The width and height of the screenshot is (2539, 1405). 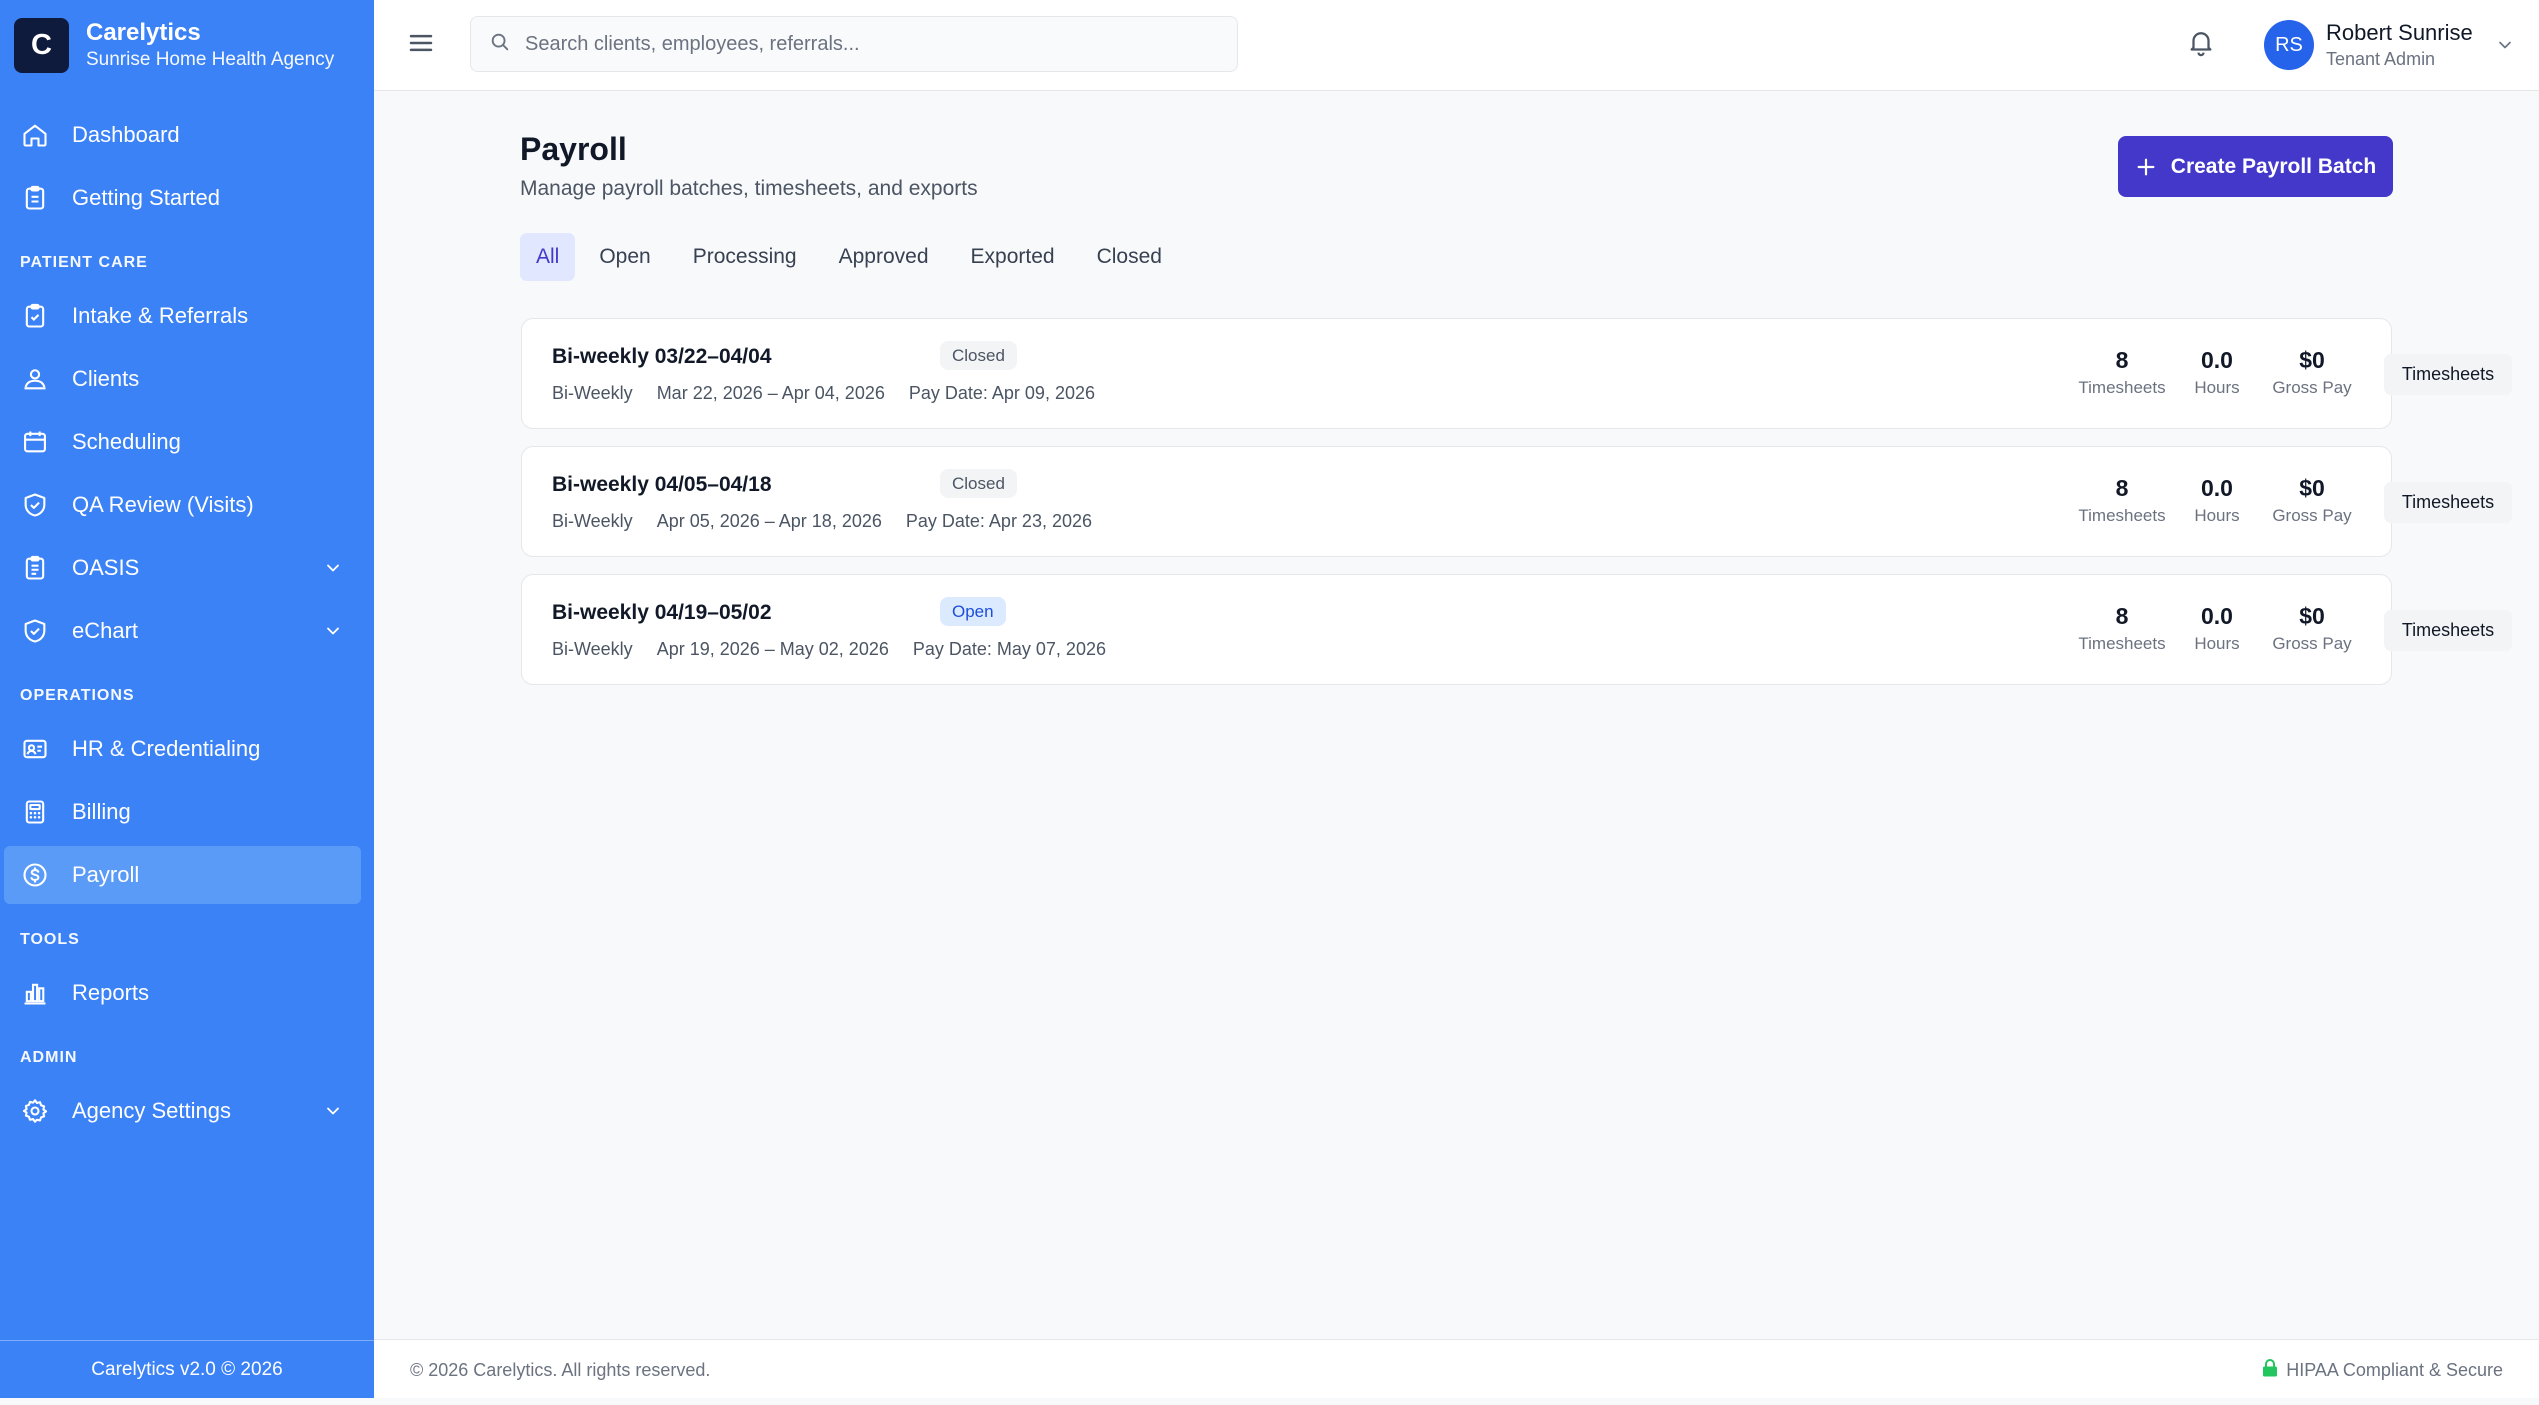 I want to click on sidebar-item-label: QA Review (Visits), so click(x=163, y=504).